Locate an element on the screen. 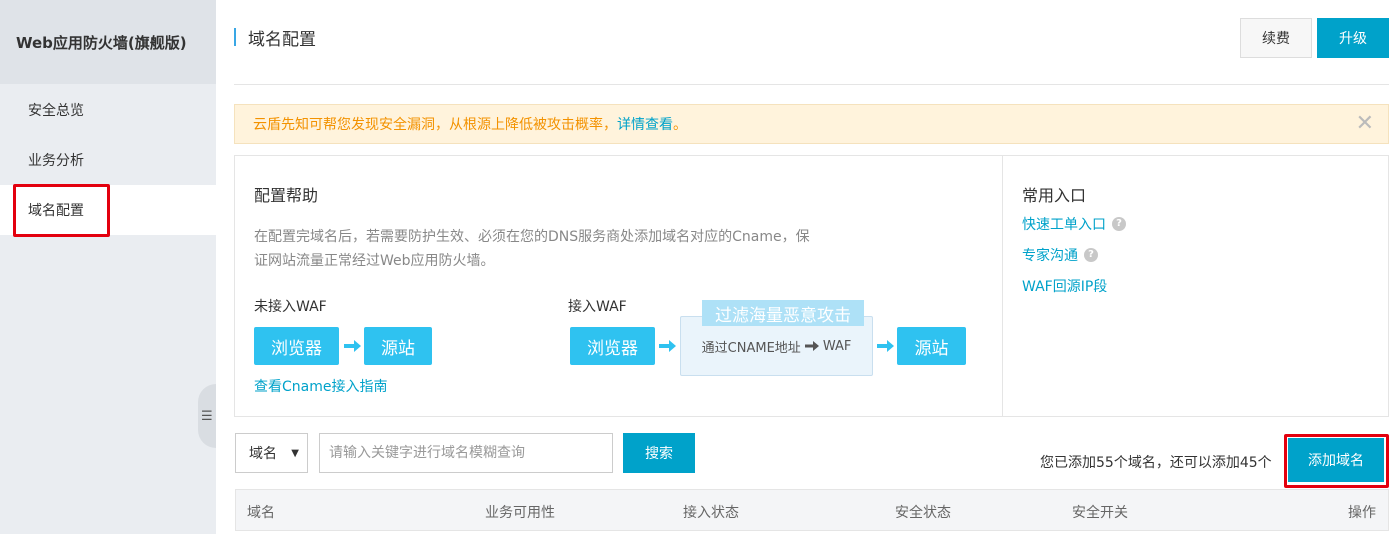 The width and height of the screenshot is (1393, 534). close-icon: ✕ is located at coordinates (1365, 124).